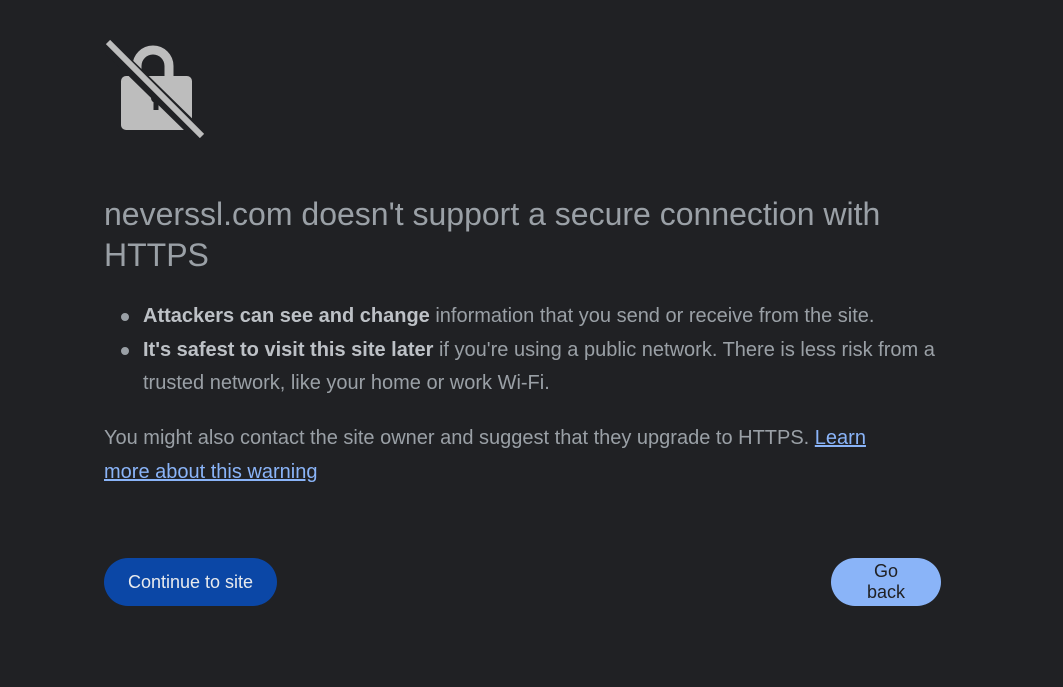  What do you see at coordinates (286, 316) in the screenshot?
I see `bullet-emphasis: Attackers can see and change` at bounding box center [286, 316].